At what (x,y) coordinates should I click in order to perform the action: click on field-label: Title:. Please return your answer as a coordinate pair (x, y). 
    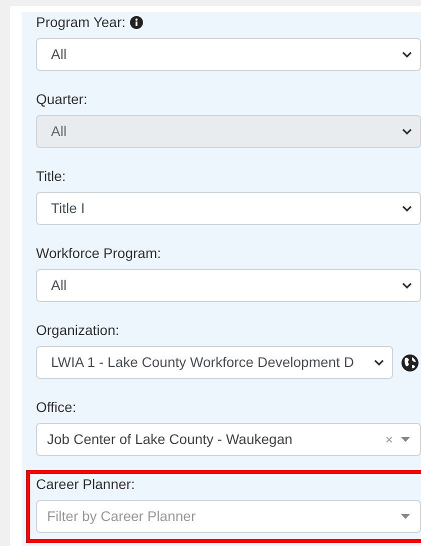
    Looking at the image, I should click on (51, 176).